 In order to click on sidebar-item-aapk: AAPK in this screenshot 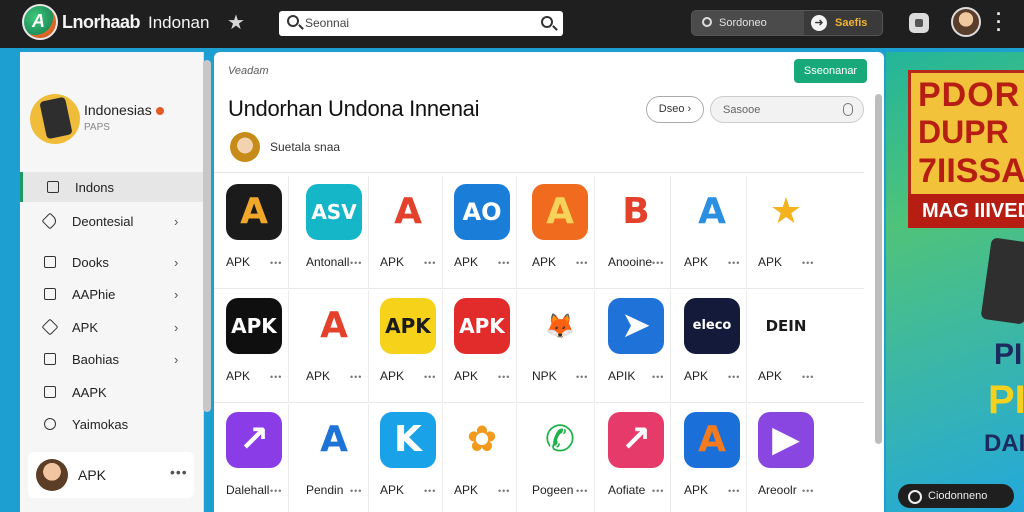, I will do `click(112, 392)`.